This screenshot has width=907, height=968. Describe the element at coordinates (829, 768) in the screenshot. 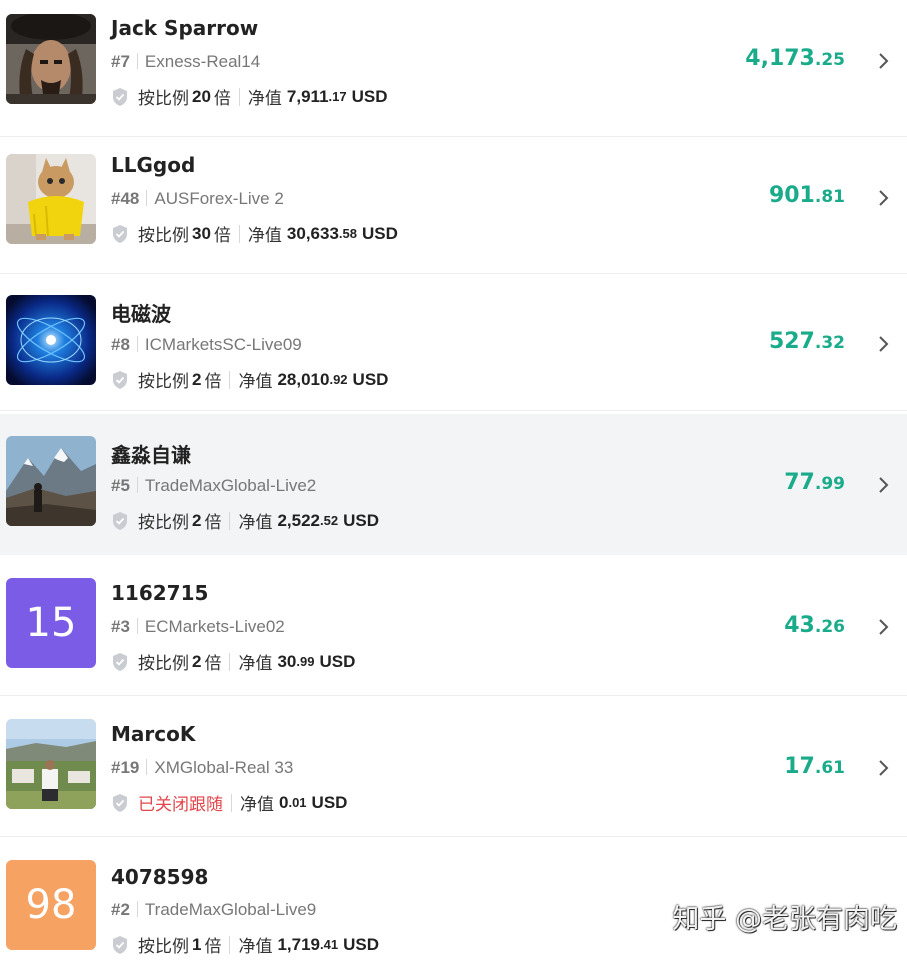

I see `profit-dec: .61` at that location.